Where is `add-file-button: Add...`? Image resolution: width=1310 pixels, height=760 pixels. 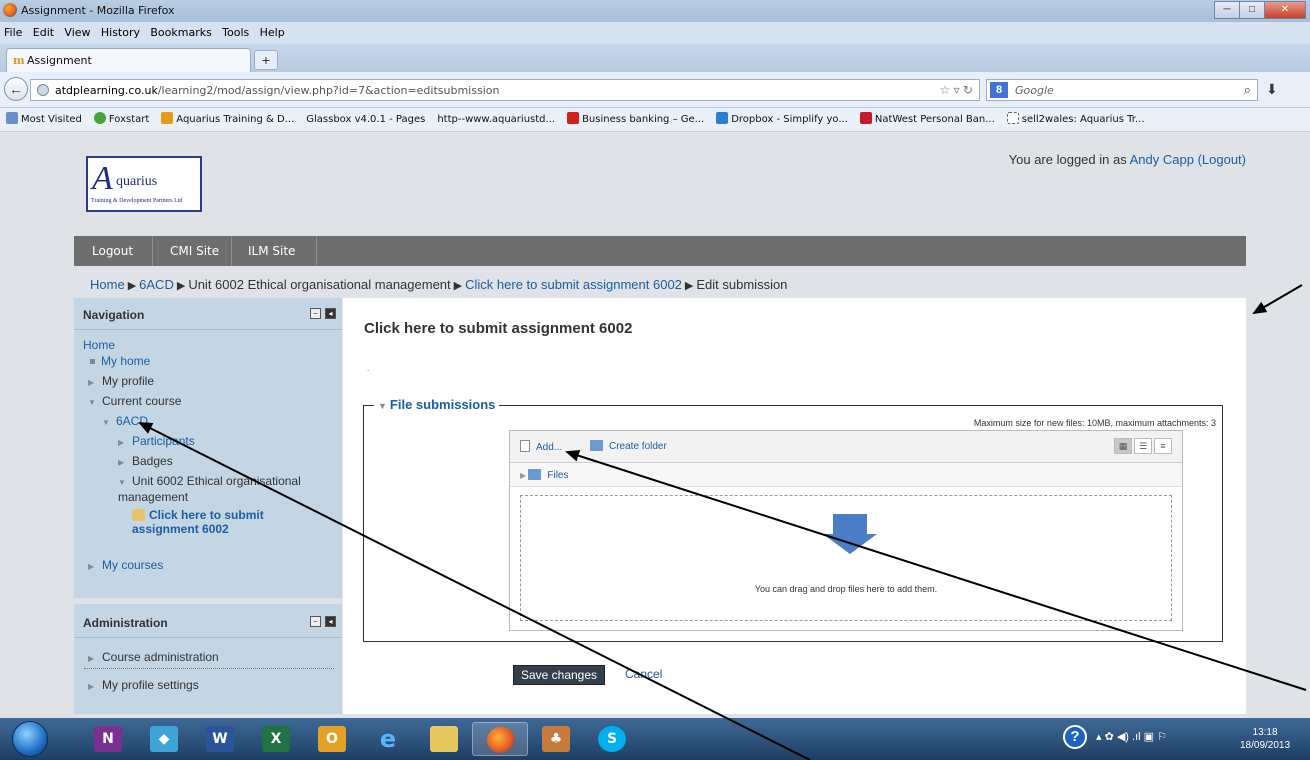
add-file-button: Add... is located at coordinates (541, 446).